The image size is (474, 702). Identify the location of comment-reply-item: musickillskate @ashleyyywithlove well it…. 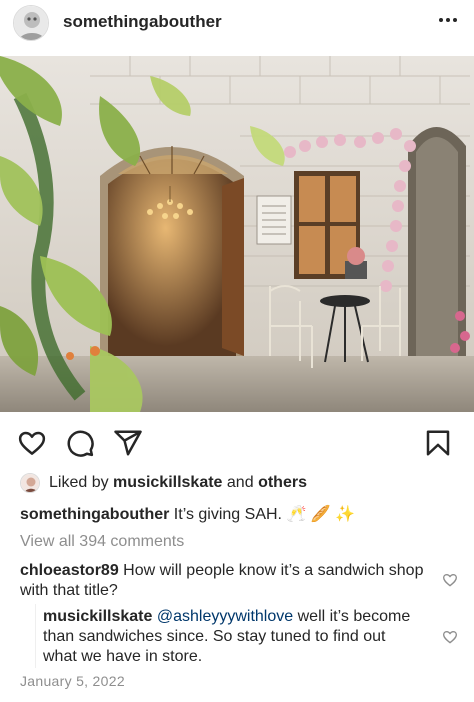
(233, 637).